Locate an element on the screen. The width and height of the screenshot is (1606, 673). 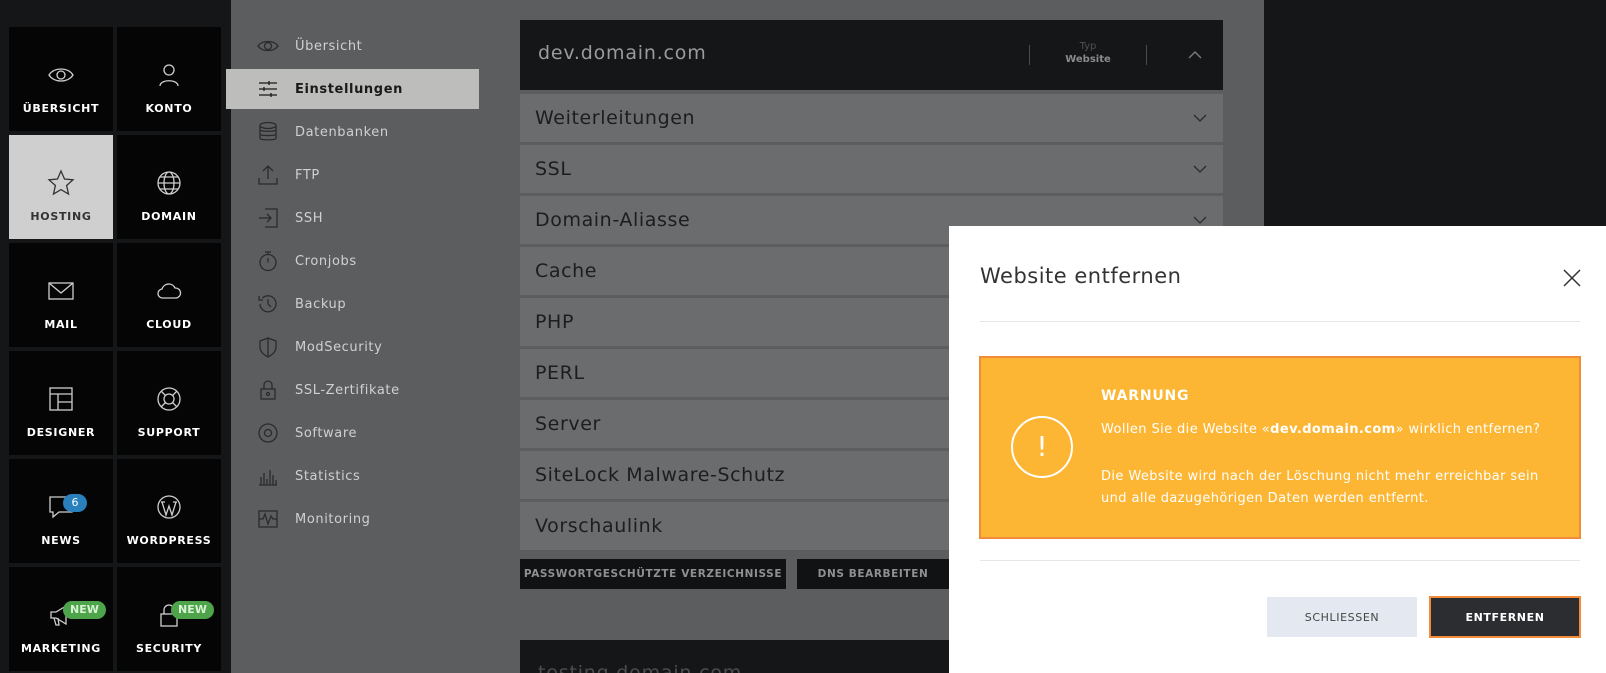
section-label: SiteLock Malware-Schutz is located at coordinates (660, 475).